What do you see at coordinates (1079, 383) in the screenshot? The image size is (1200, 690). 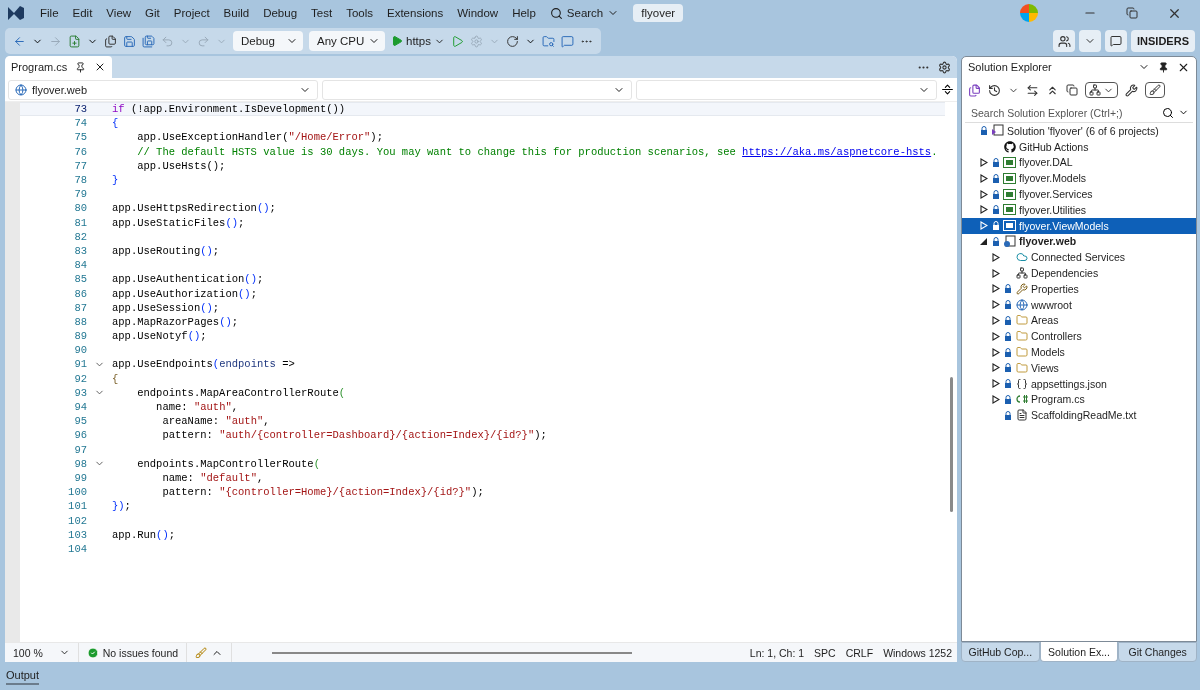 I see `tree-item: appsettings.json` at bounding box center [1079, 383].